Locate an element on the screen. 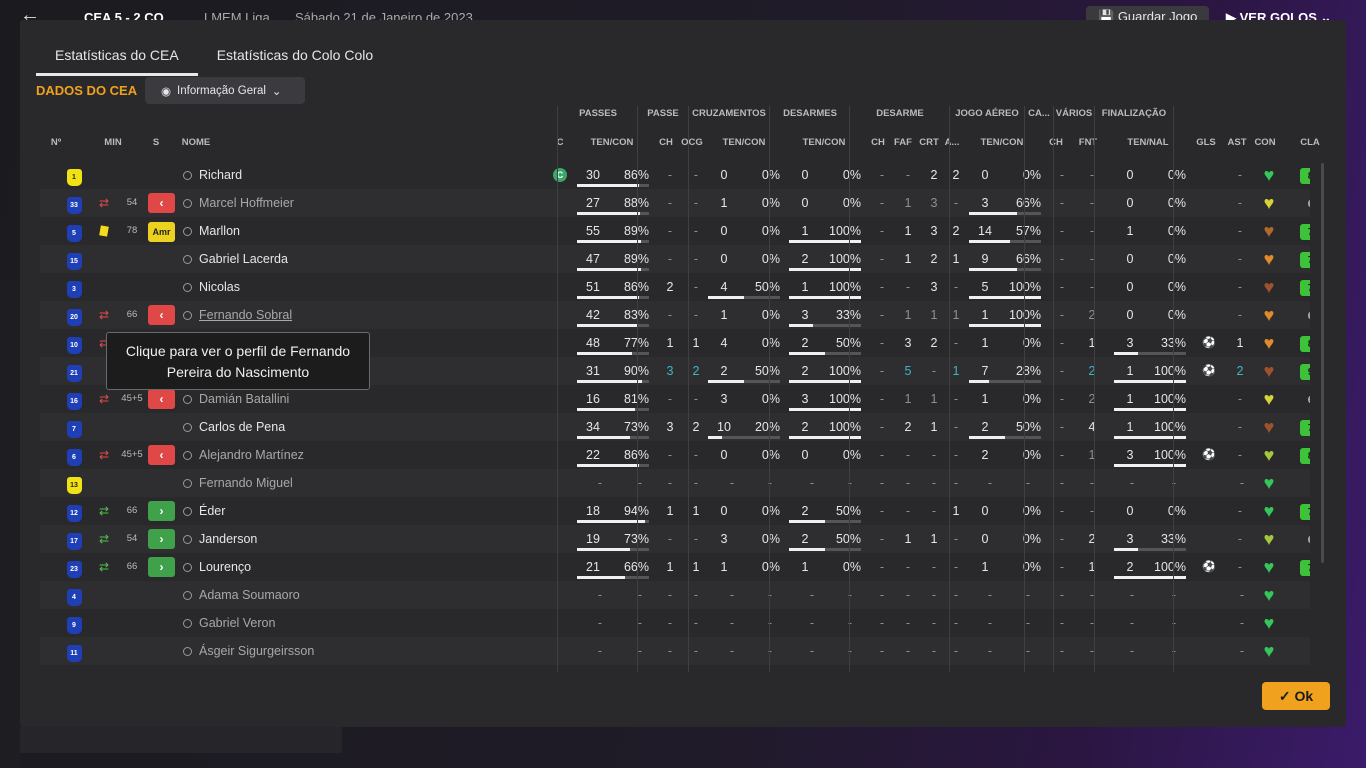  assists: - is located at coordinates (1240, 539).